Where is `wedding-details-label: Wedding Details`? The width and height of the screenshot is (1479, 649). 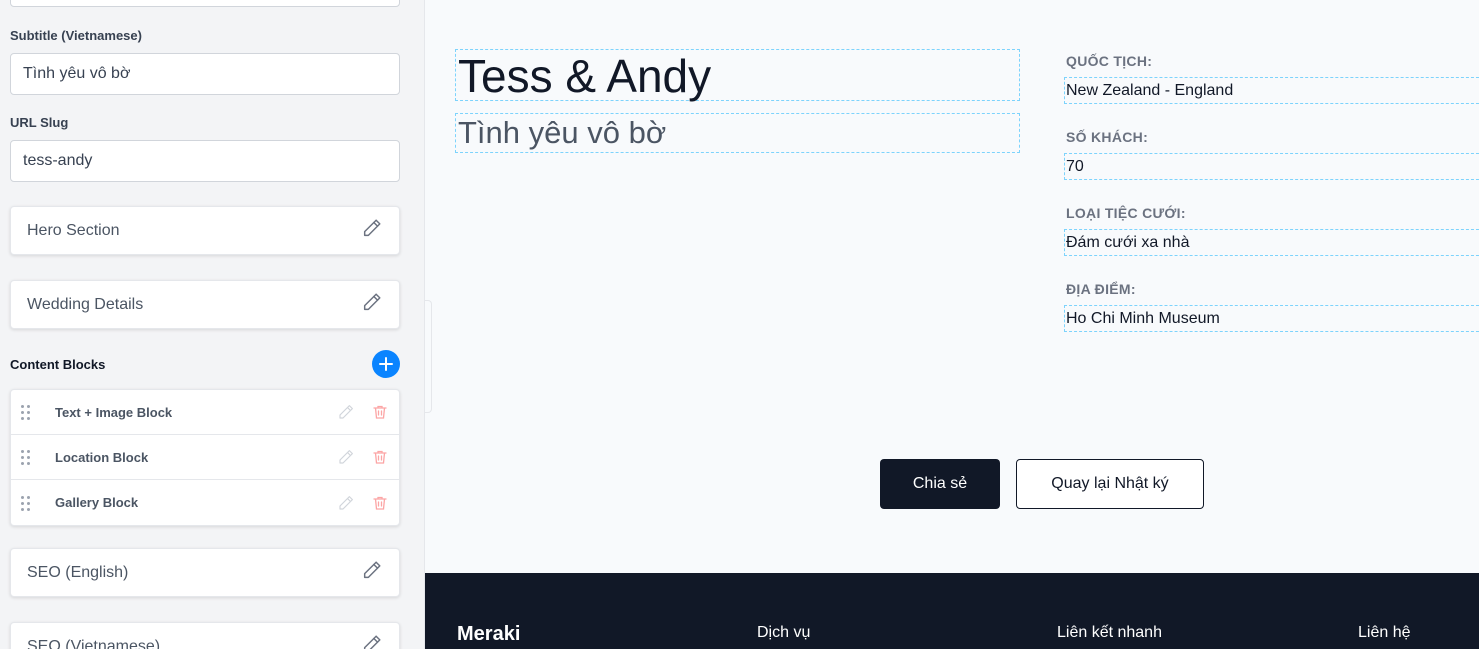
wedding-details-label: Wedding Details is located at coordinates (85, 304).